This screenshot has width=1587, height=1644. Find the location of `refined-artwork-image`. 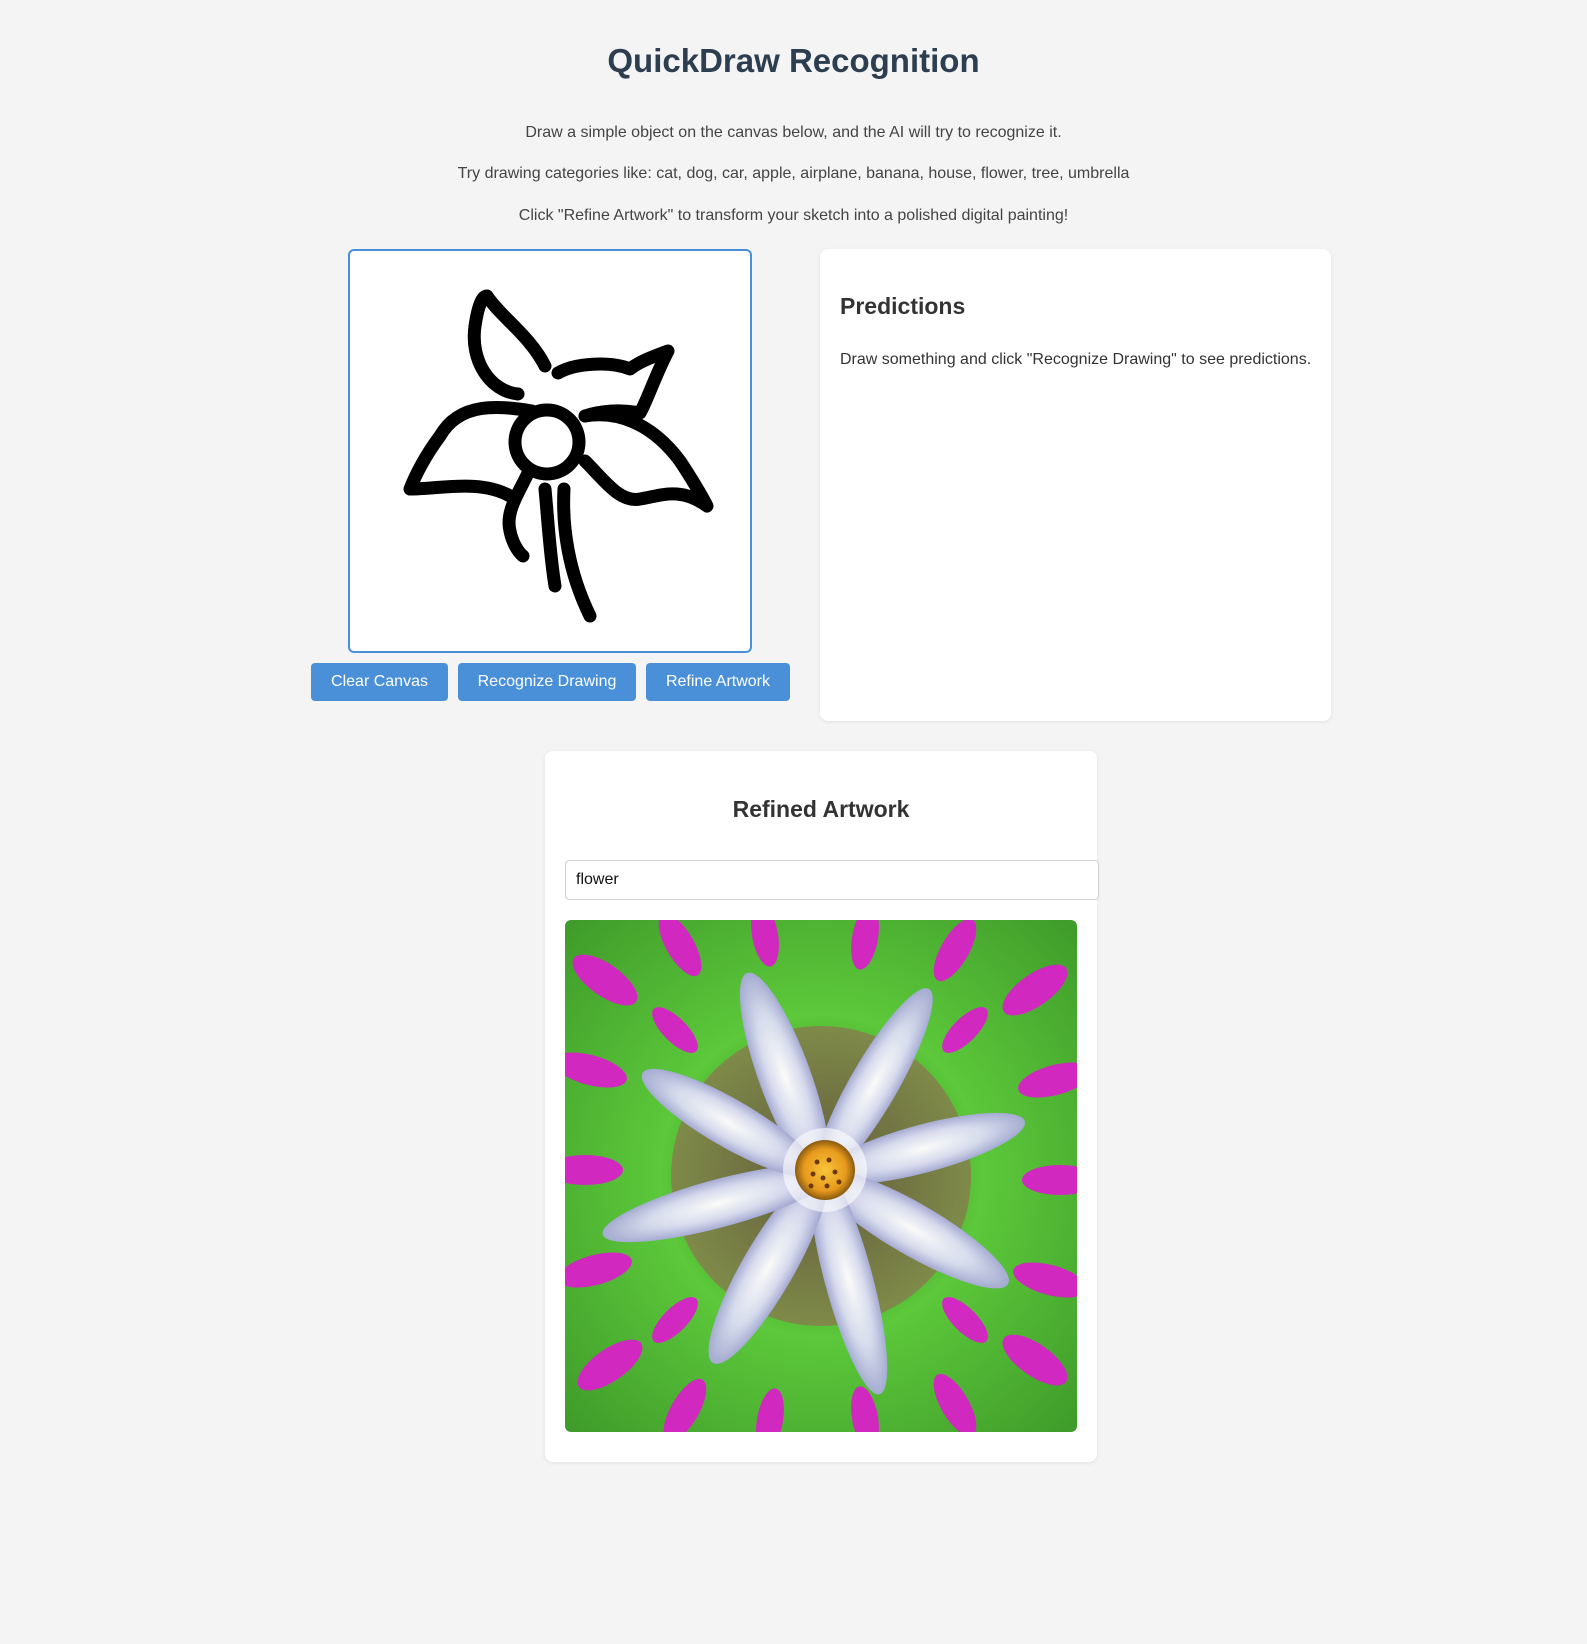

refined-artwork-image is located at coordinates (821, 1176).